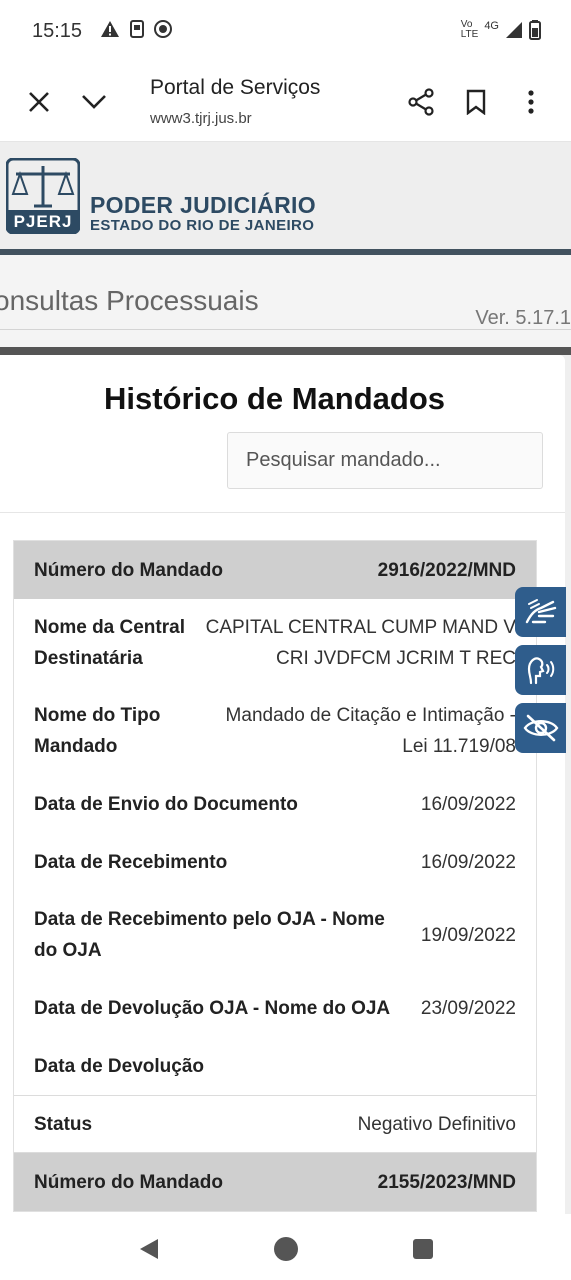 This screenshot has width=571, height=1280. What do you see at coordinates (119, 1066) in the screenshot?
I see `field-label: Data de Devolução` at bounding box center [119, 1066].